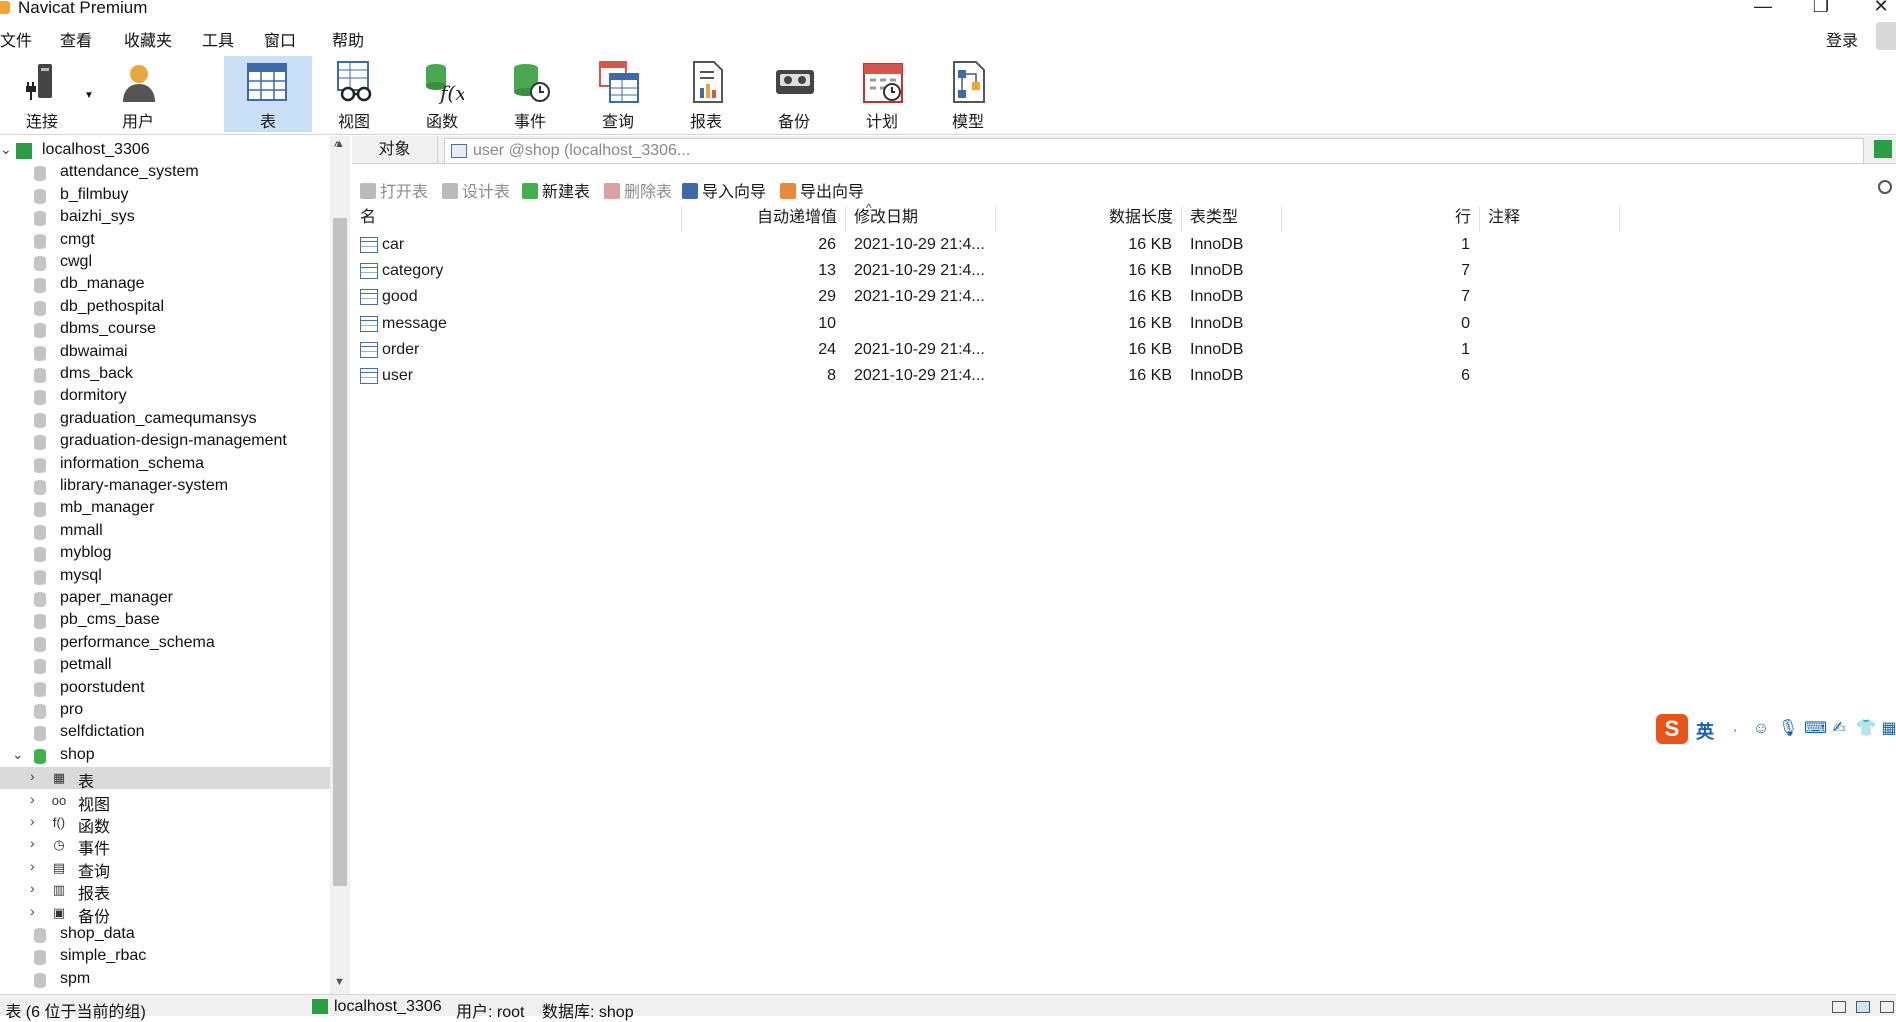 The height and width of the screenshot is (1022, 1896). I want to click on menu-tools: 工具, so click(218, 39).